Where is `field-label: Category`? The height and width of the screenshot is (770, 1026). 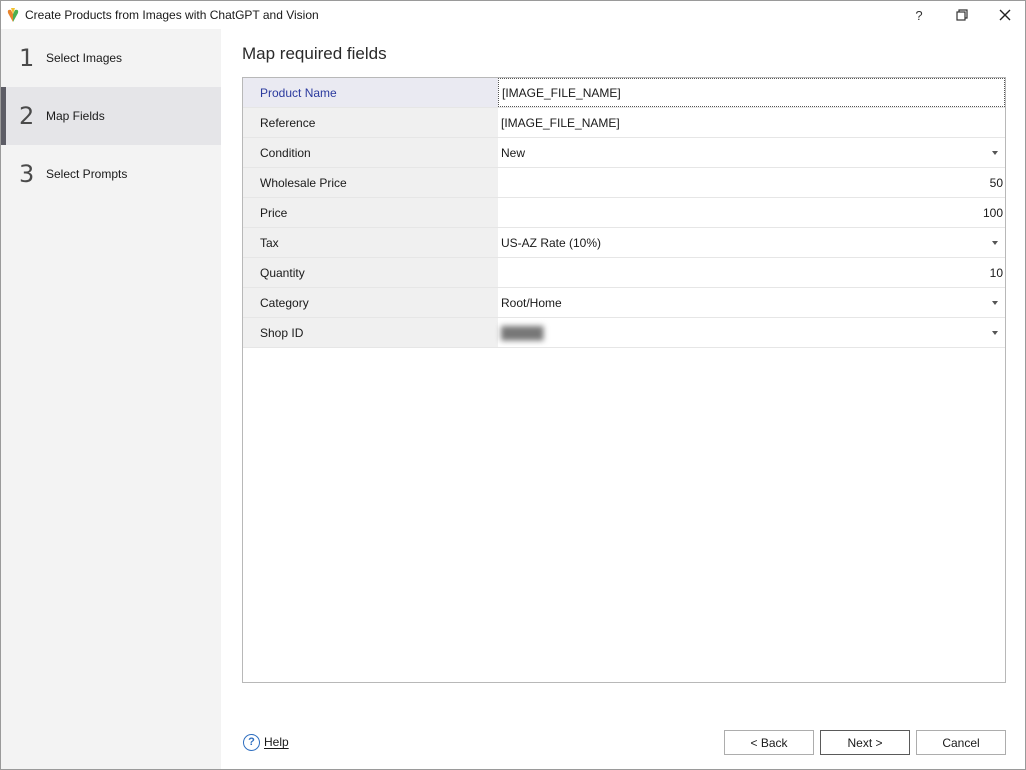 field-label: Category is located at coordinates (370, 302).